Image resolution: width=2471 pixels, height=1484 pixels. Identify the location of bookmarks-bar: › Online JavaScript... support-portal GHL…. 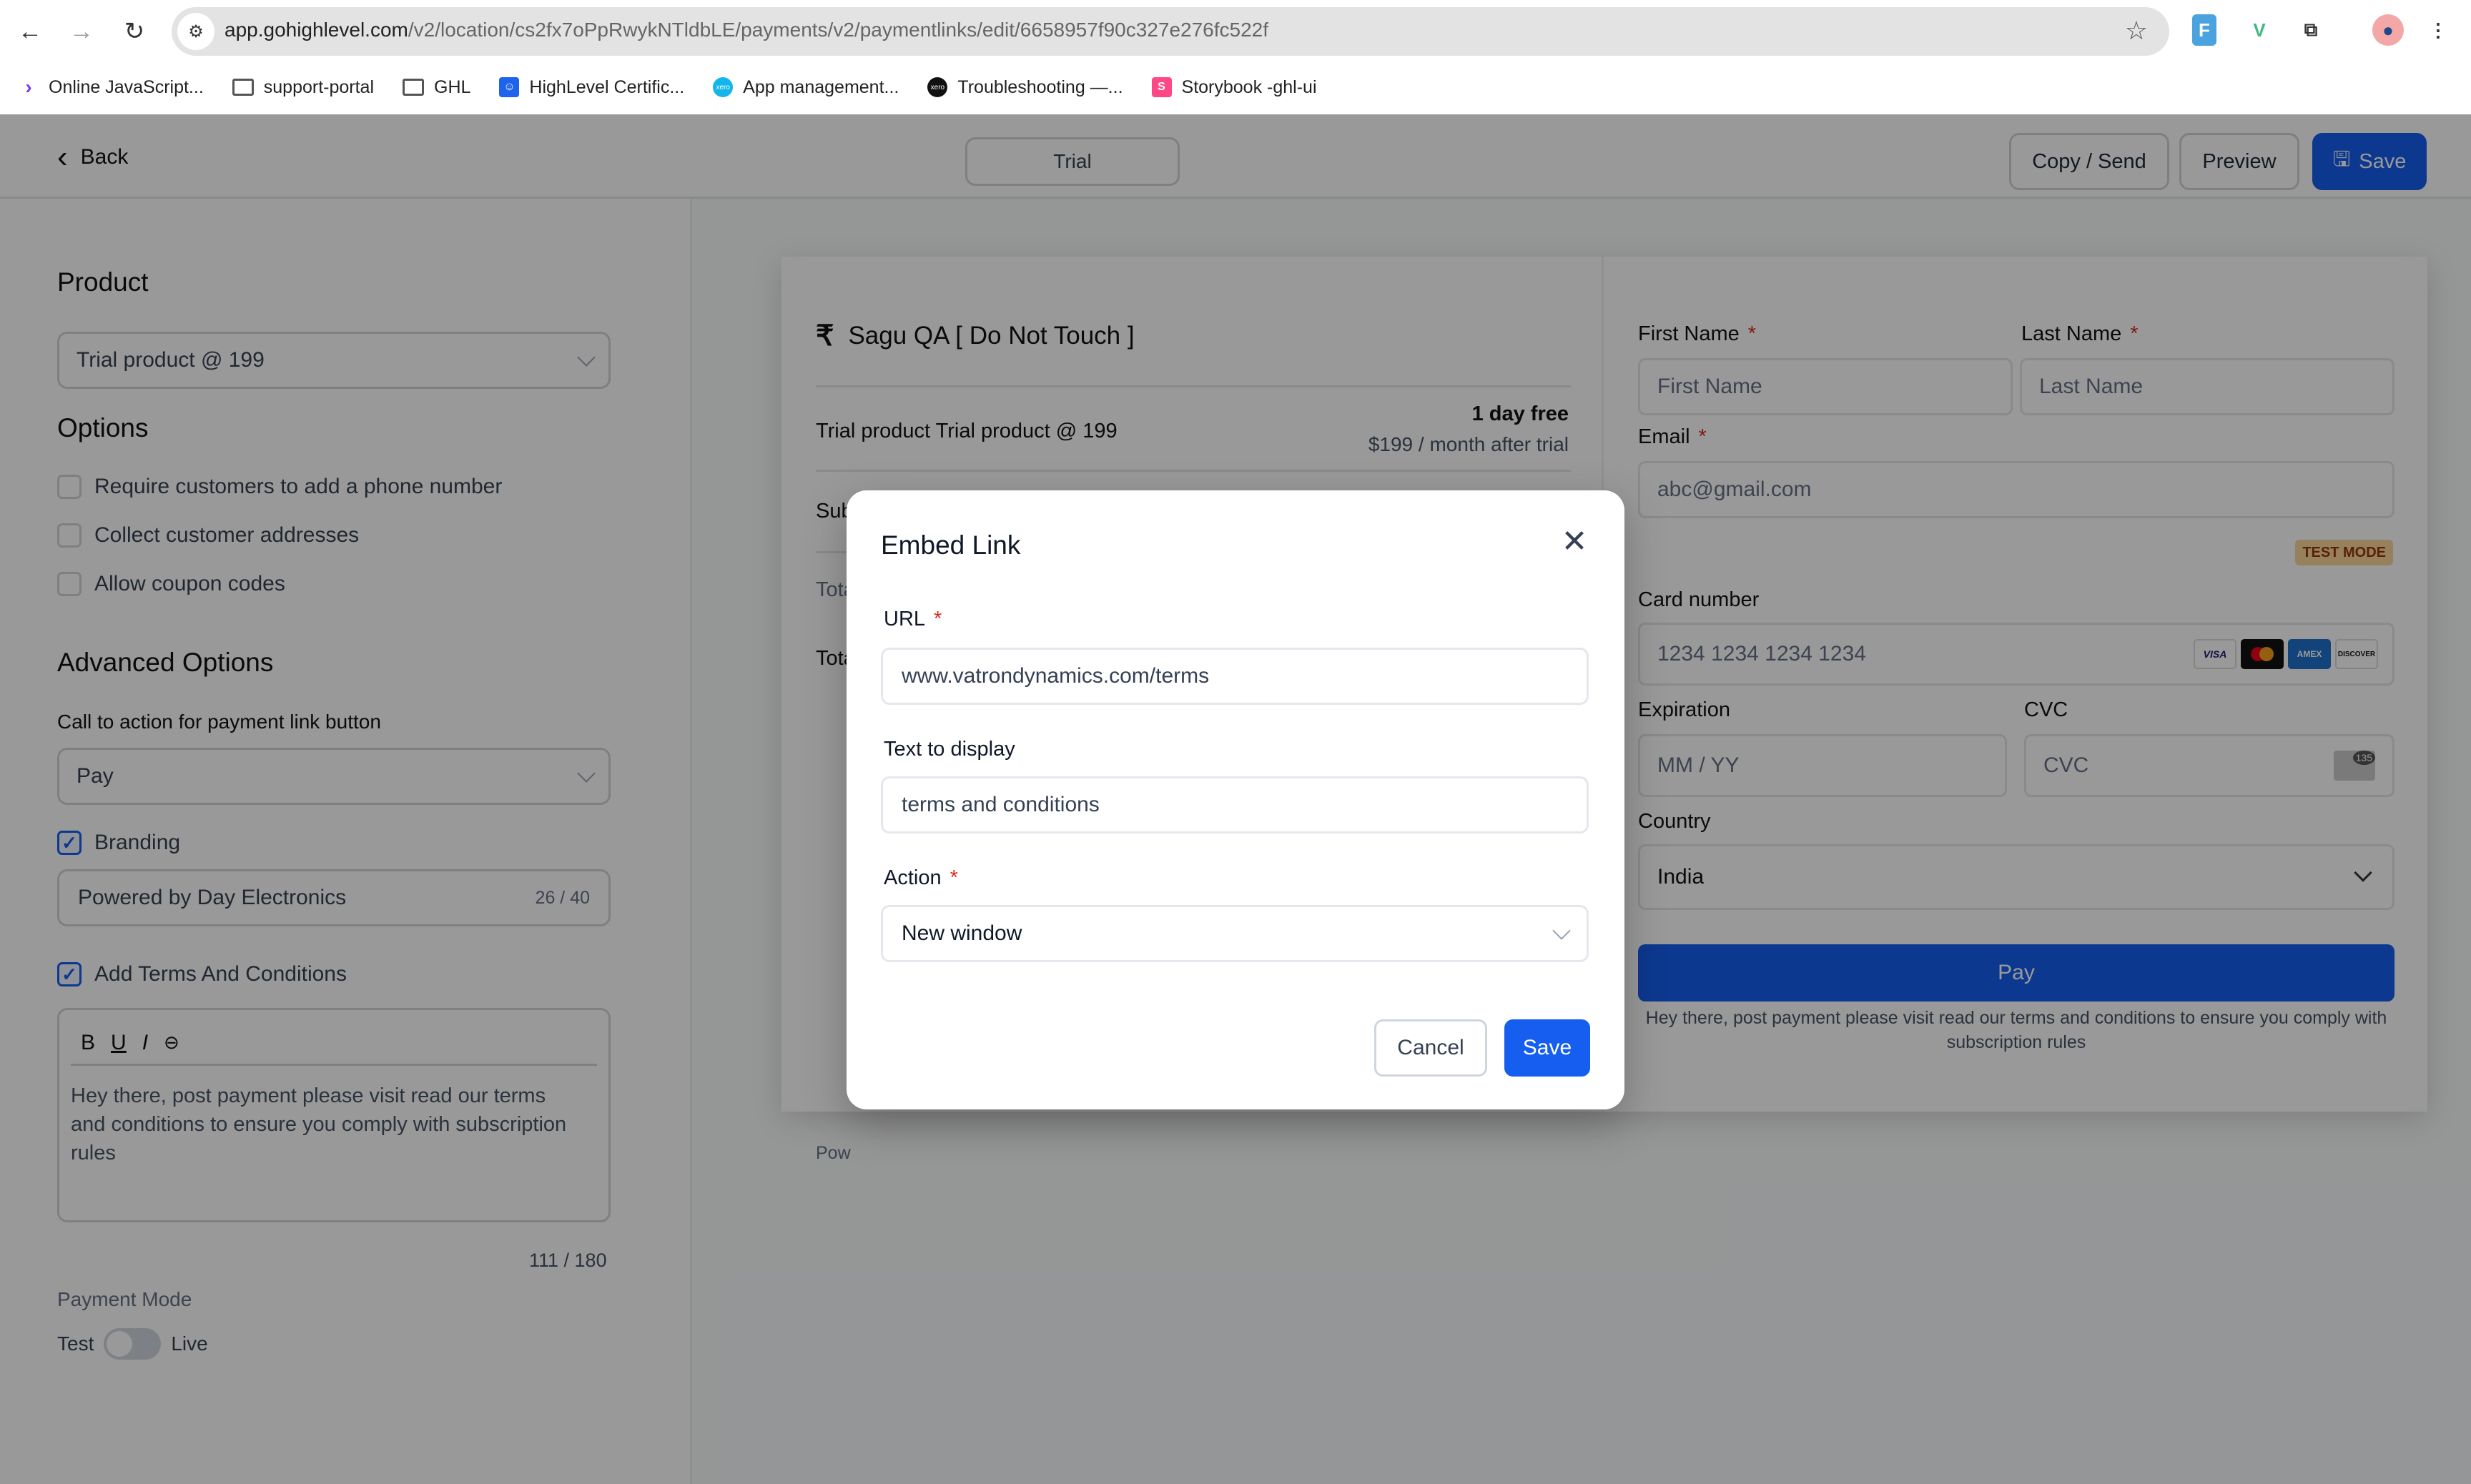
(1235, 87).